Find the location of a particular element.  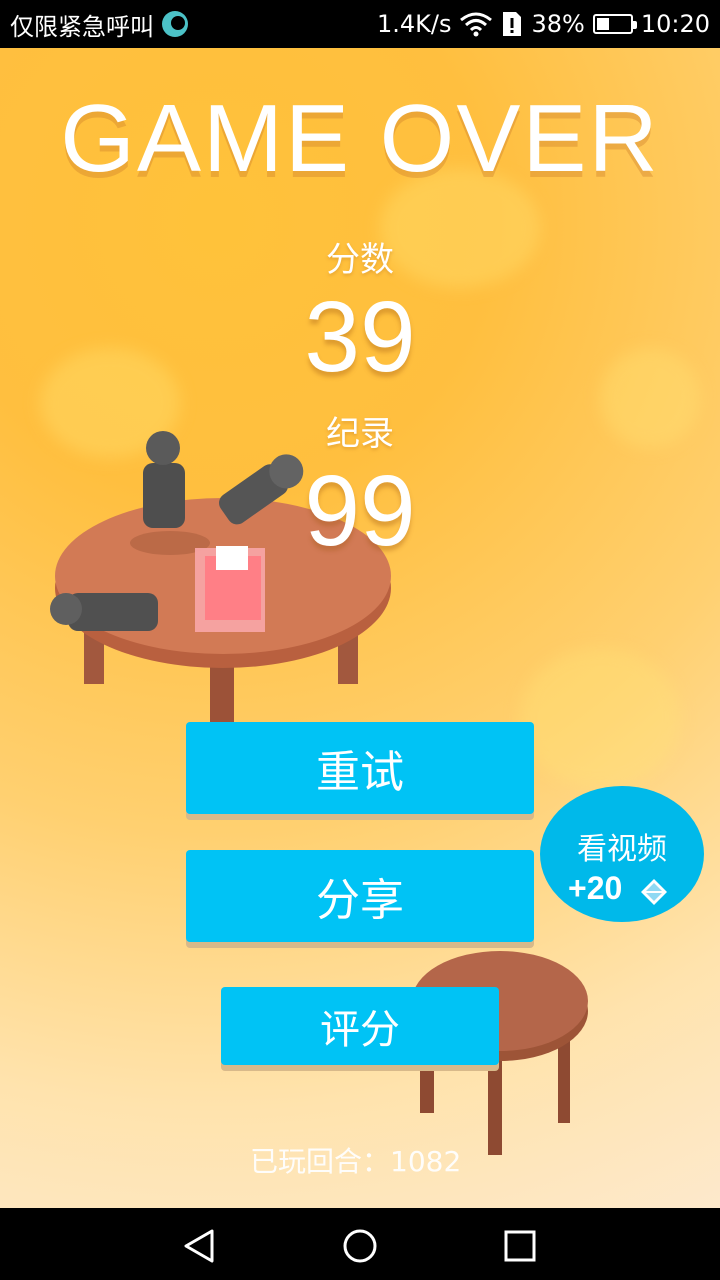

net-speed: 1.4K/s is located at coordinates (414, 24).